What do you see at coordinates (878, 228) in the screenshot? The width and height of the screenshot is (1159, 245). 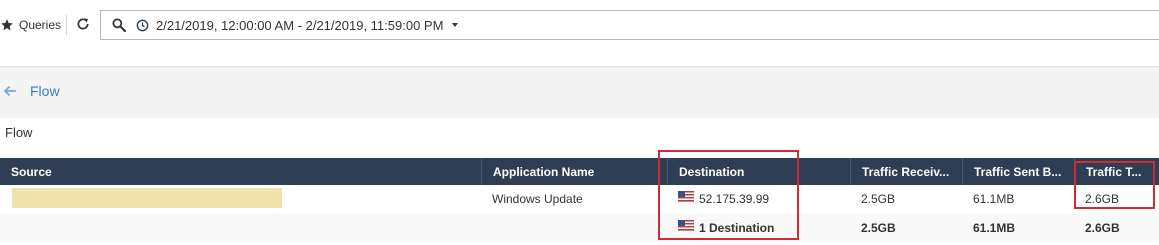 I see `received-summary-cell: 2.5GB` at bounding box center [878, 228].